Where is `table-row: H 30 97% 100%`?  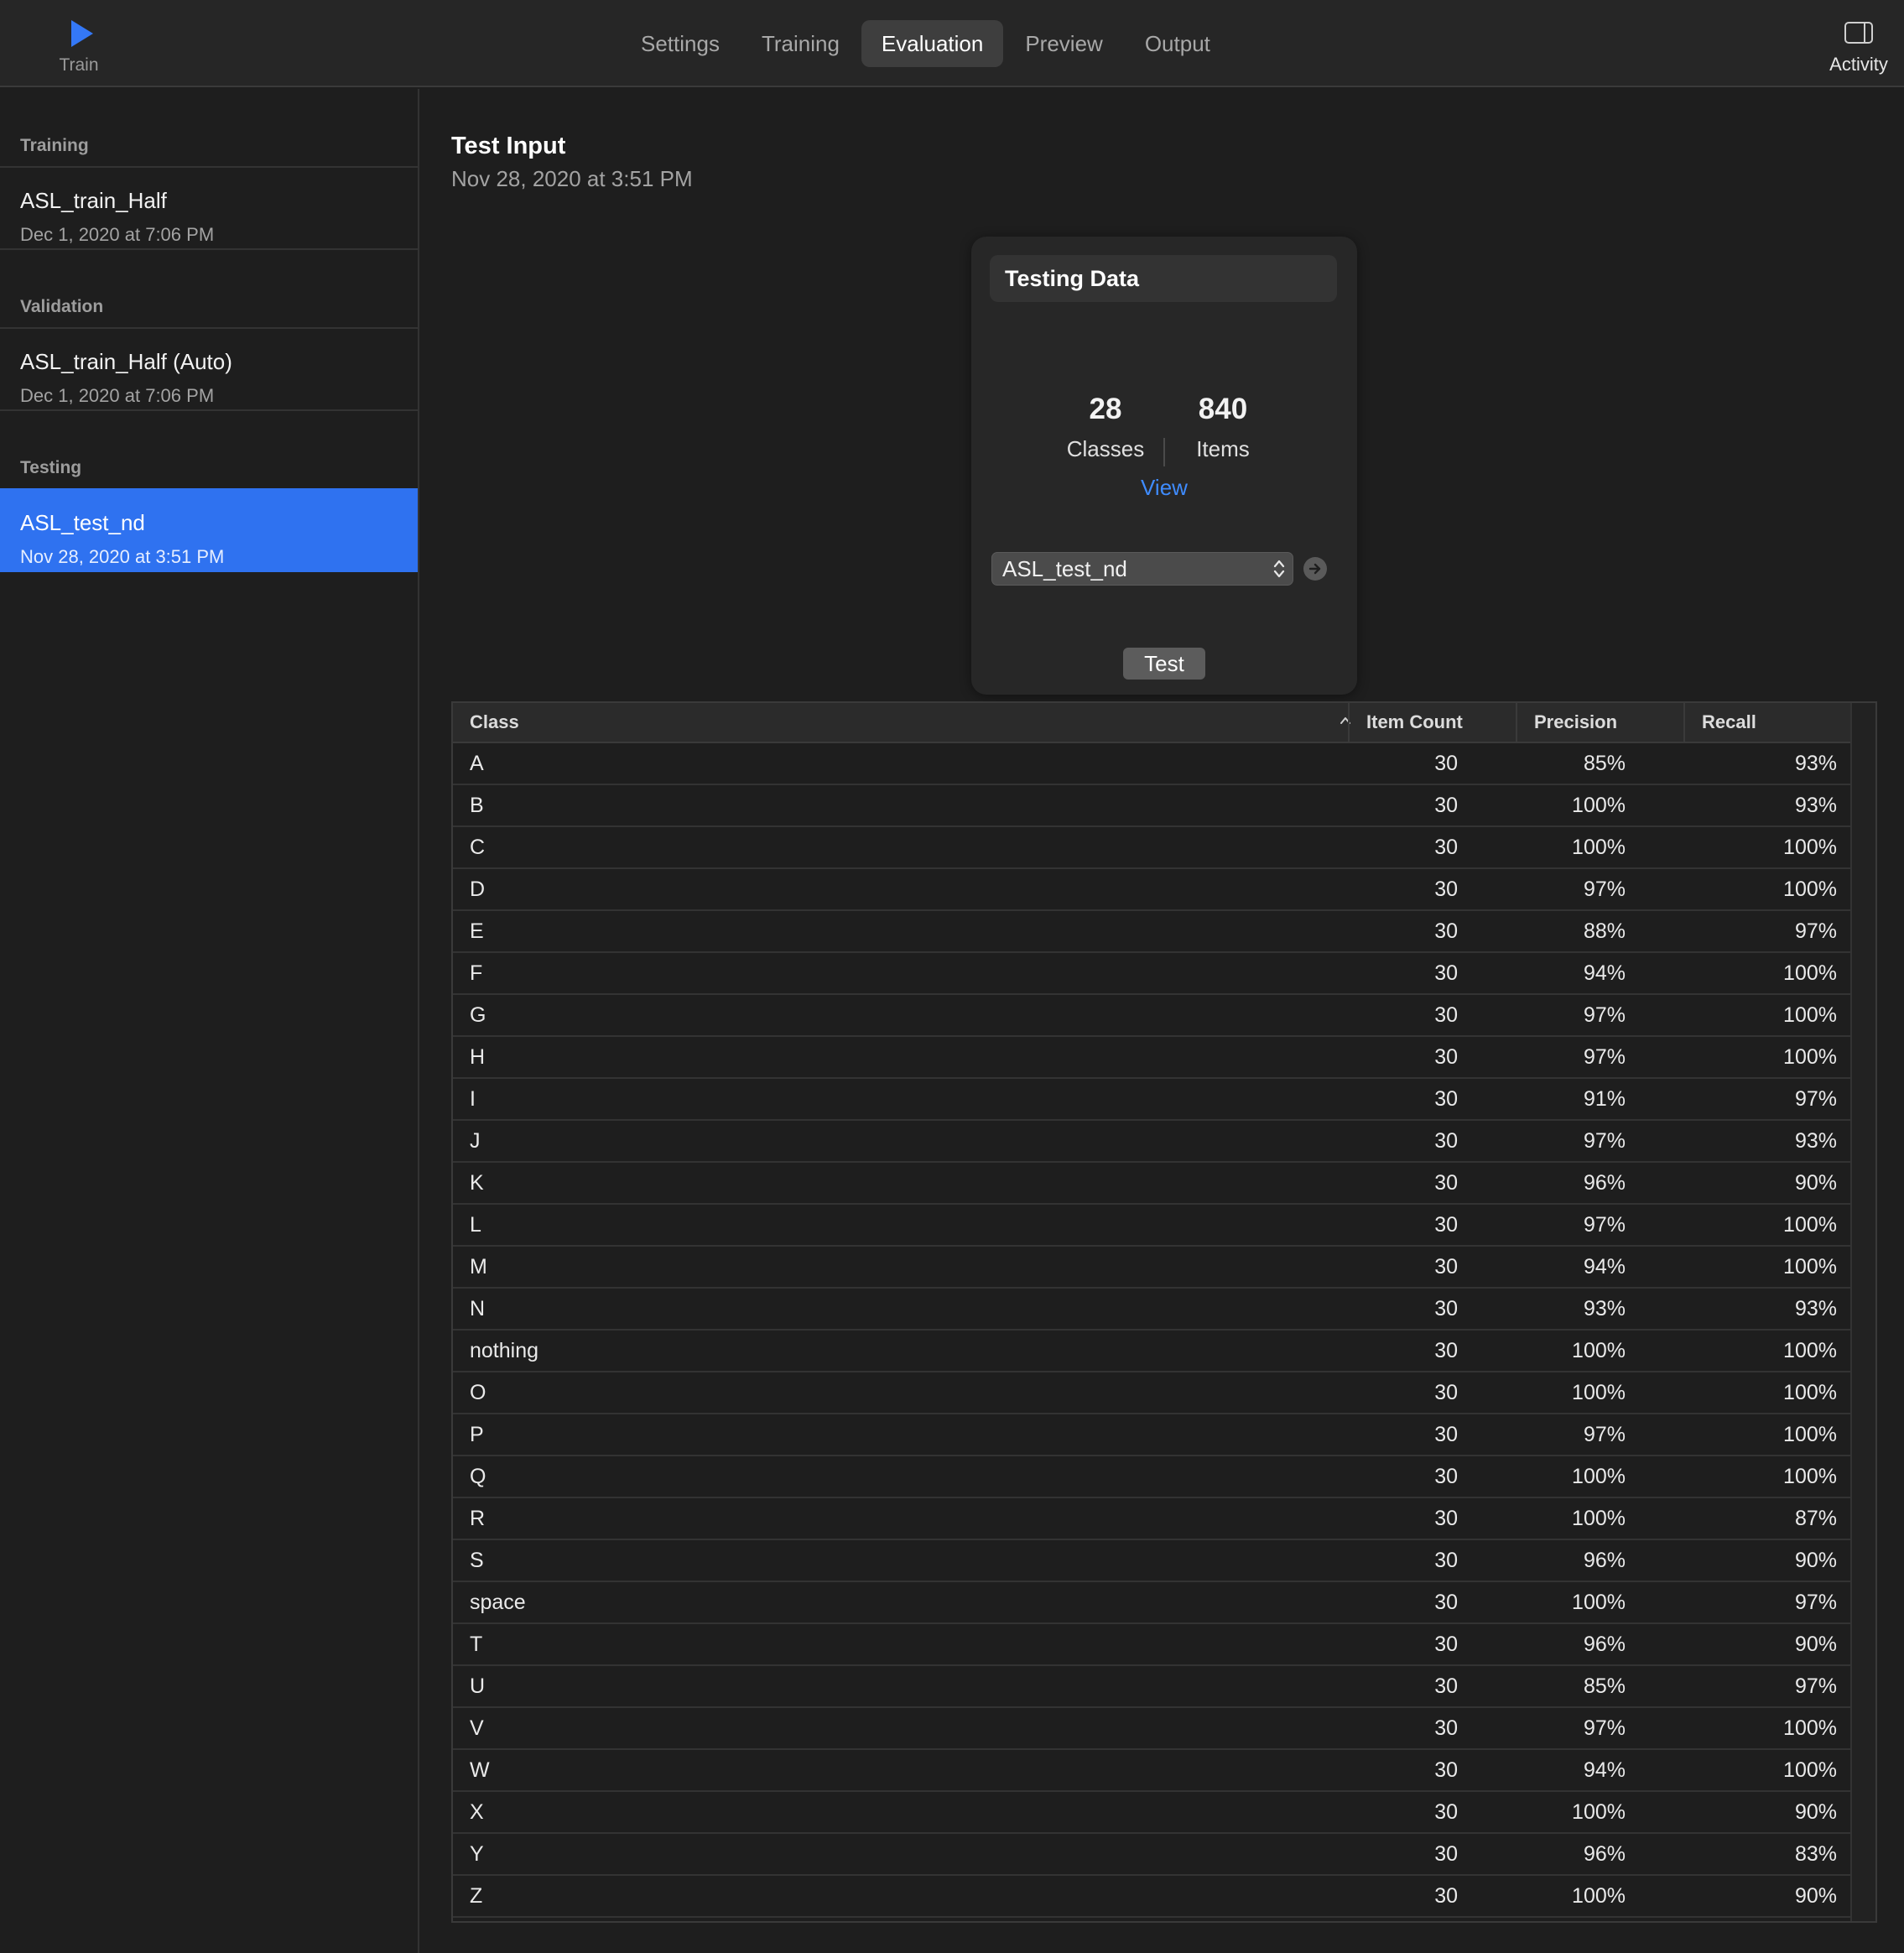
table-row: H 30 97% 100% is located at coordinates (1152, 1058).